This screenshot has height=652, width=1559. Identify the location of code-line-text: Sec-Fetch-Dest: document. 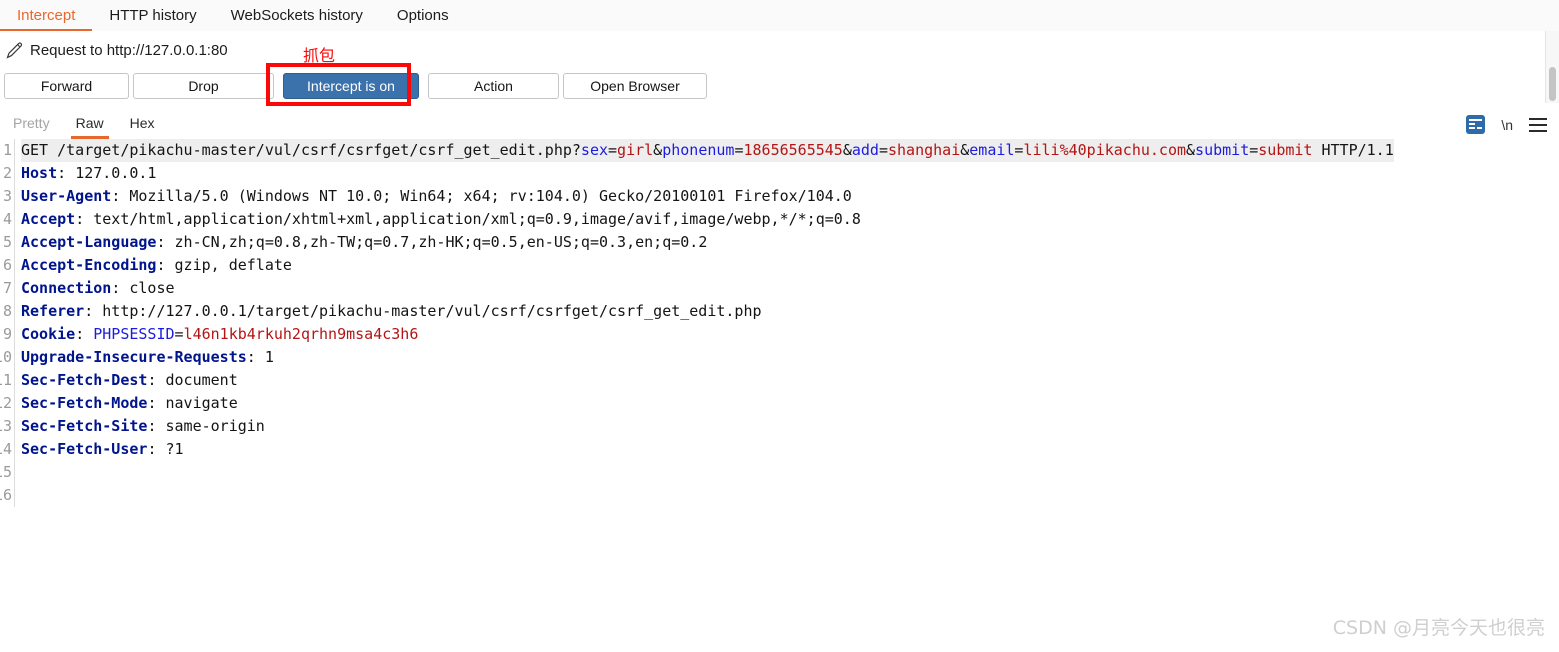
(129, 380).